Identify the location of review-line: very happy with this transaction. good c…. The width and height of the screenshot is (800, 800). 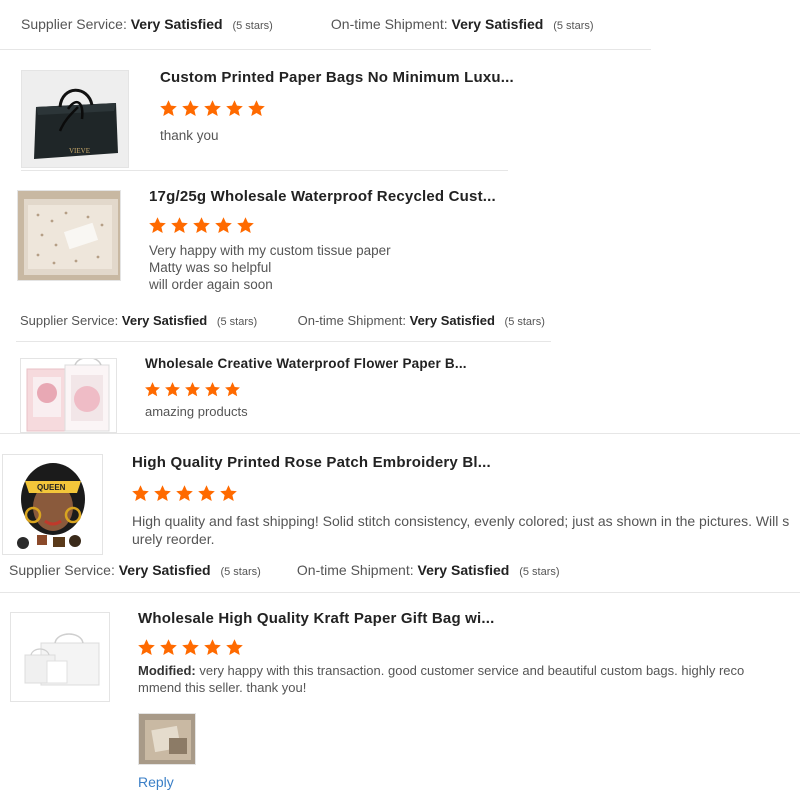
(472, 670).